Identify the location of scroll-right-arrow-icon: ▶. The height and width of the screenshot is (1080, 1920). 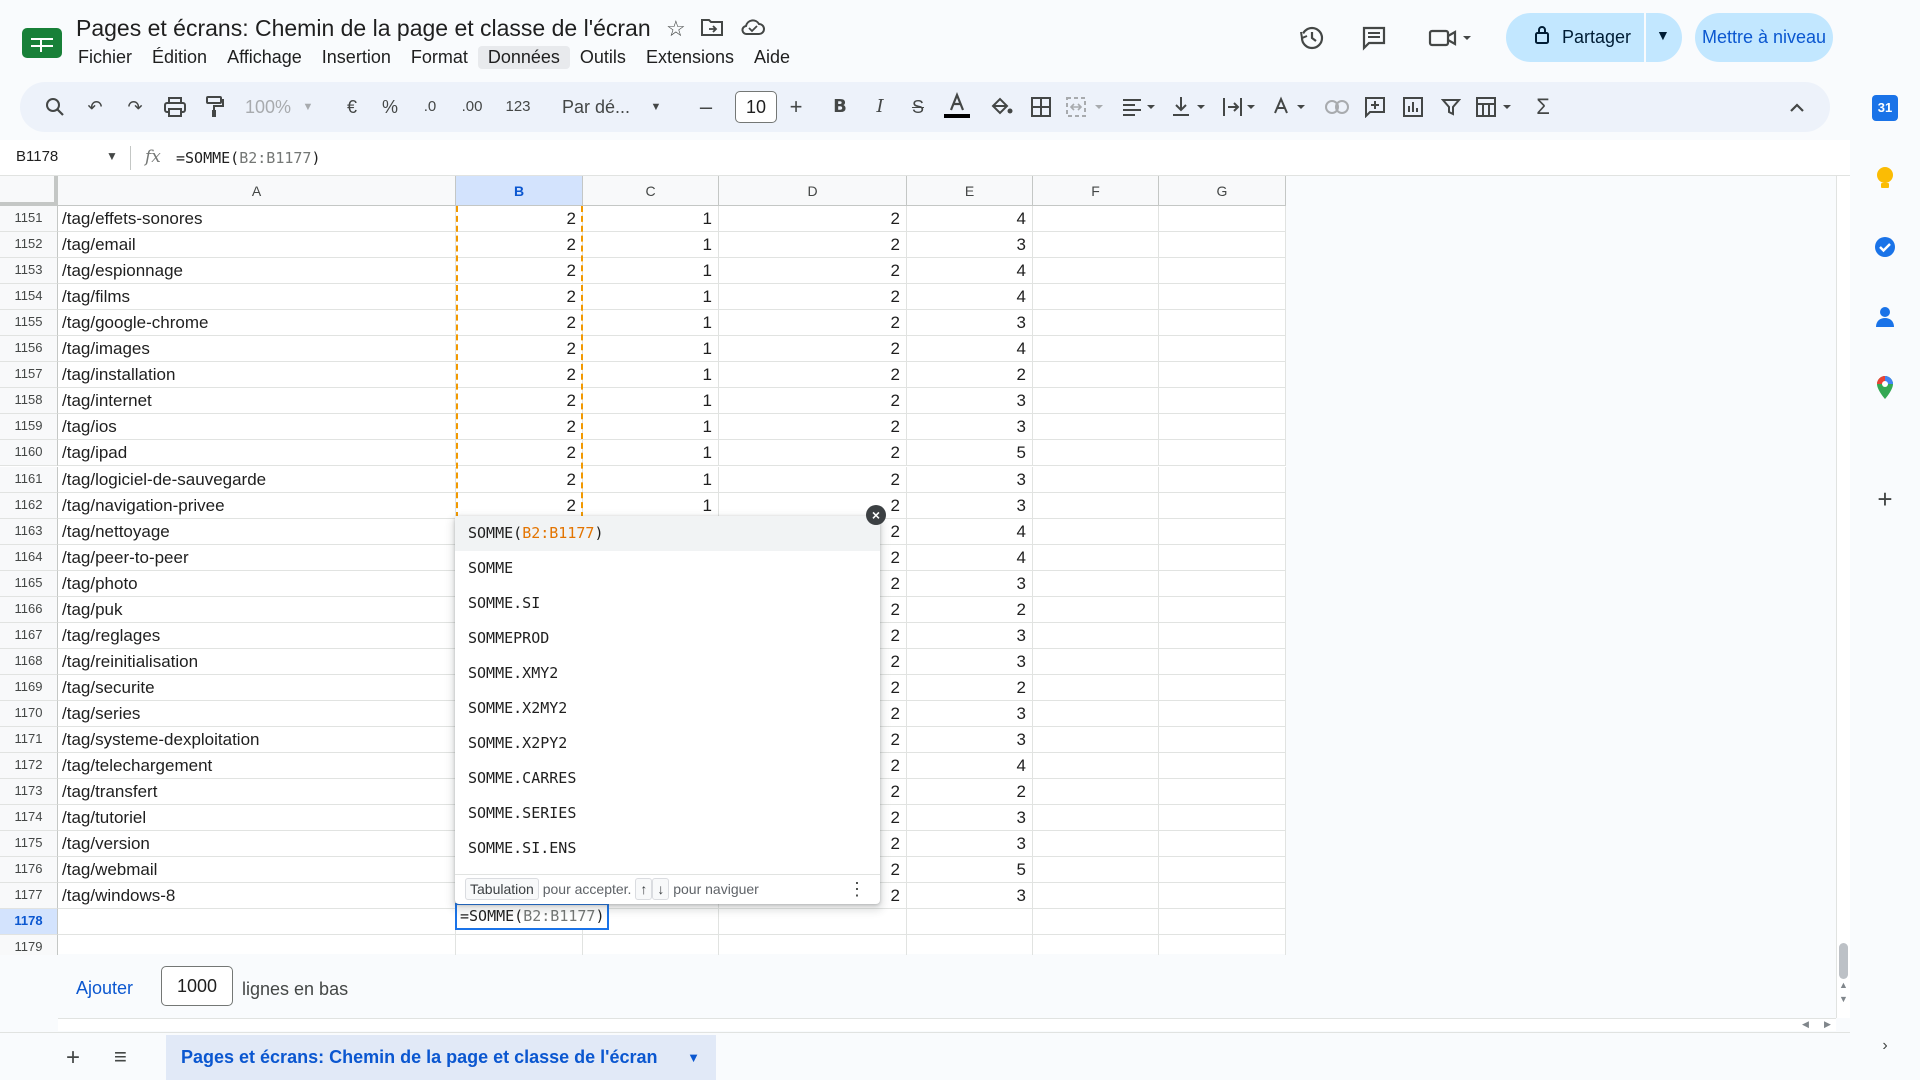
(1827, 1024).